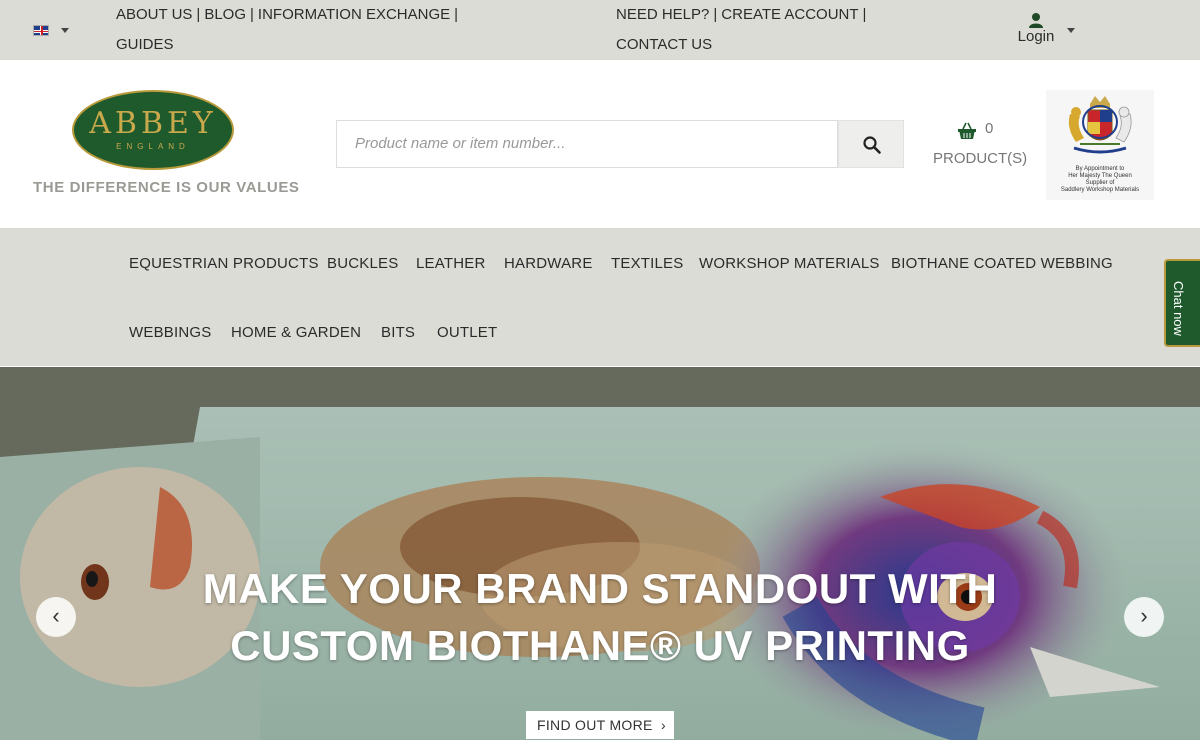 The width and height of the screenshot is (1200, 740). What do you see at coordinates (41, 30) in the screenshot?
I see `uk-flag-icon` at bounding box center [41, 30].